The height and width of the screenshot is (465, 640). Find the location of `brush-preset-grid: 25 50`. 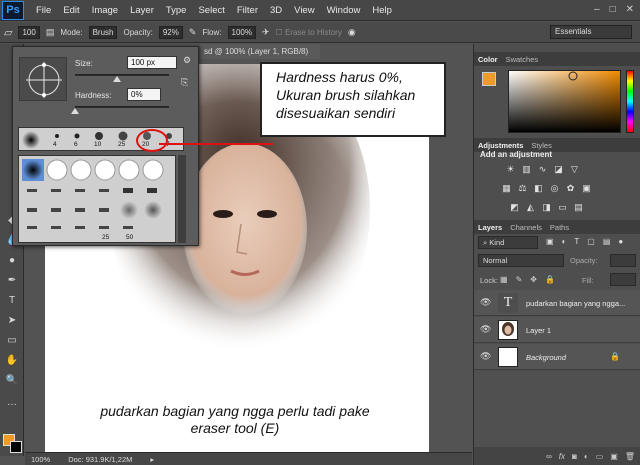

brush-preset-grid: 25 50 is located at coordinates (97, 199).